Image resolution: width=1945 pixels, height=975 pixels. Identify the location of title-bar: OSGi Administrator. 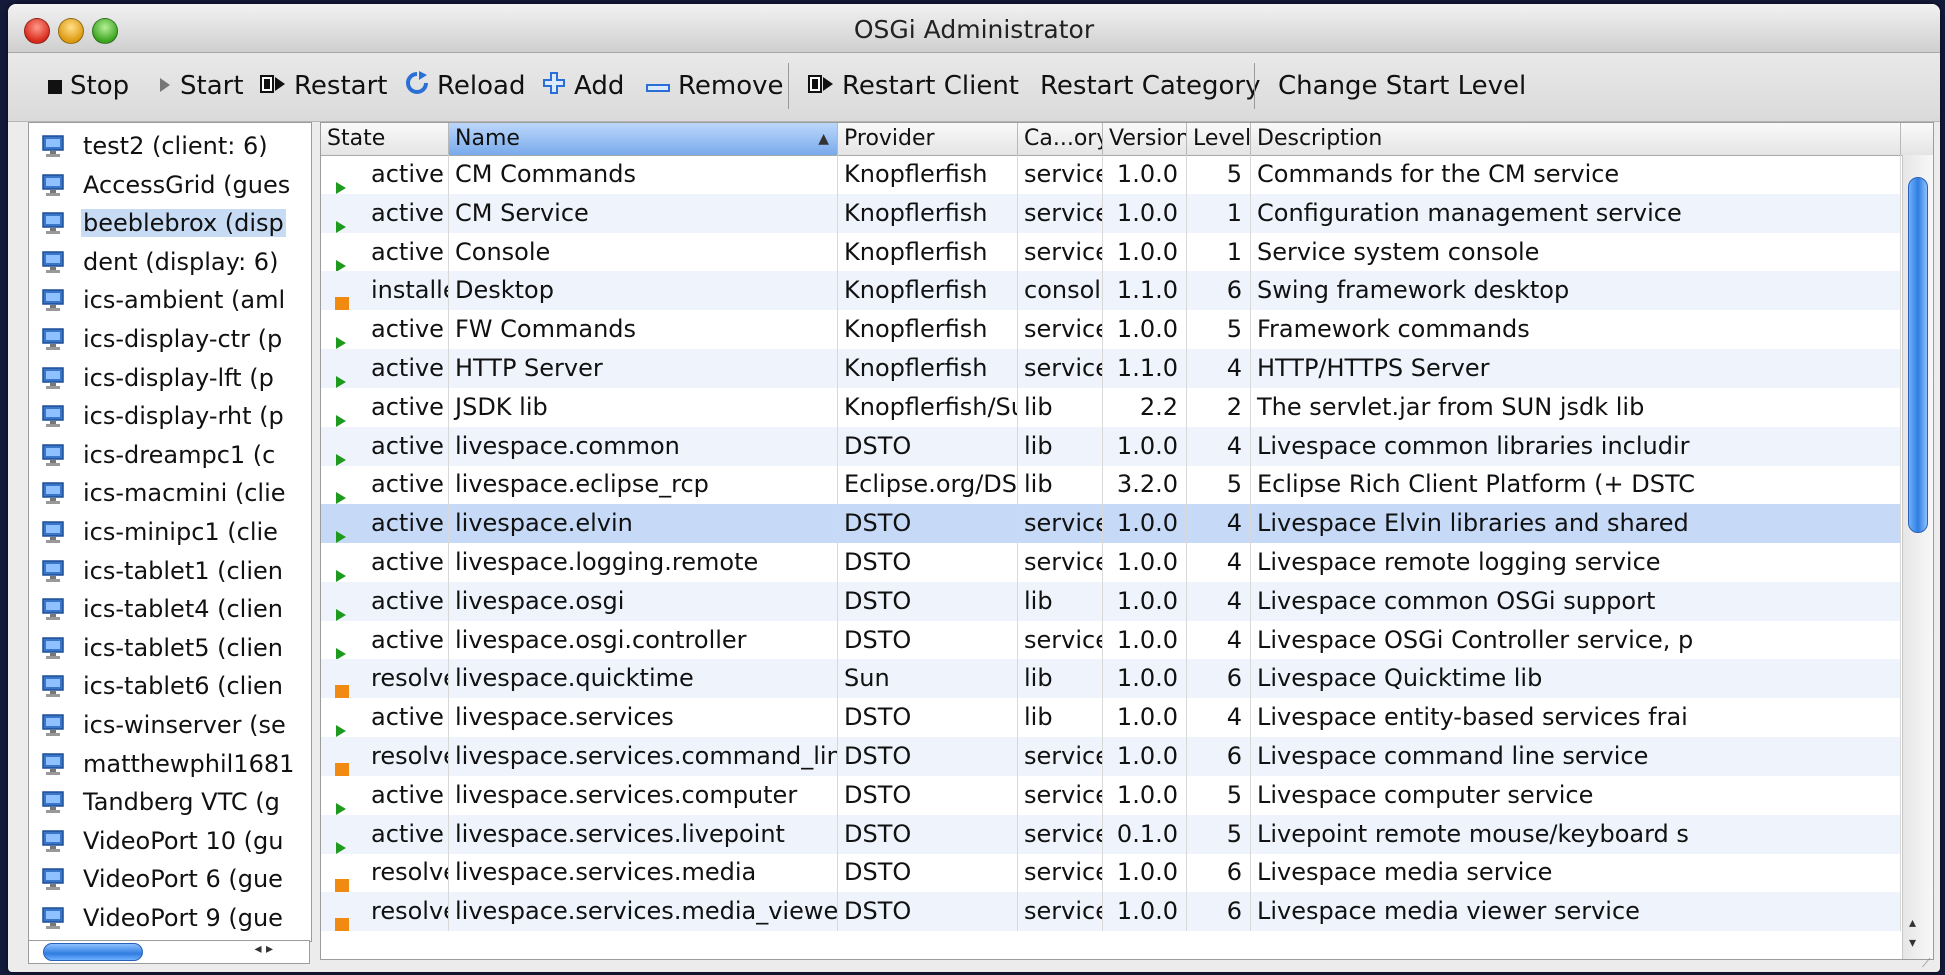
(974, 28).